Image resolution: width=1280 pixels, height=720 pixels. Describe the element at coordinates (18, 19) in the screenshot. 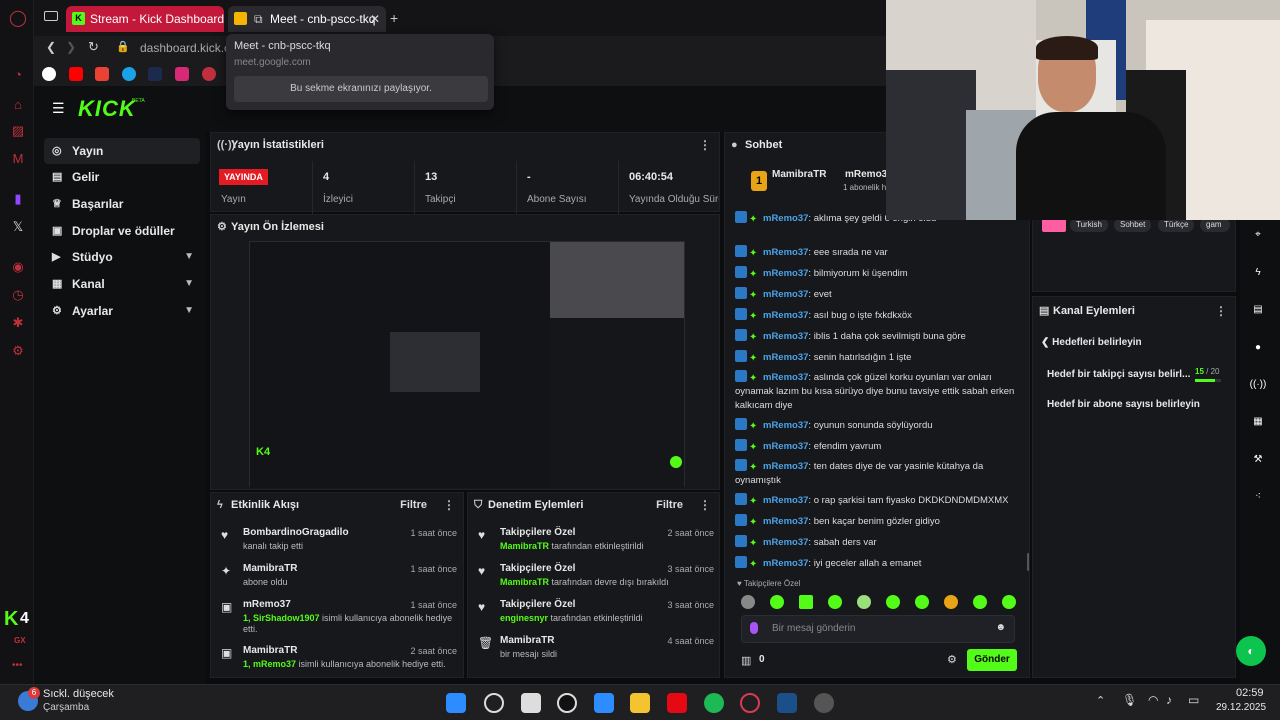

I see `opera-logo-icon: ◯` at that location.